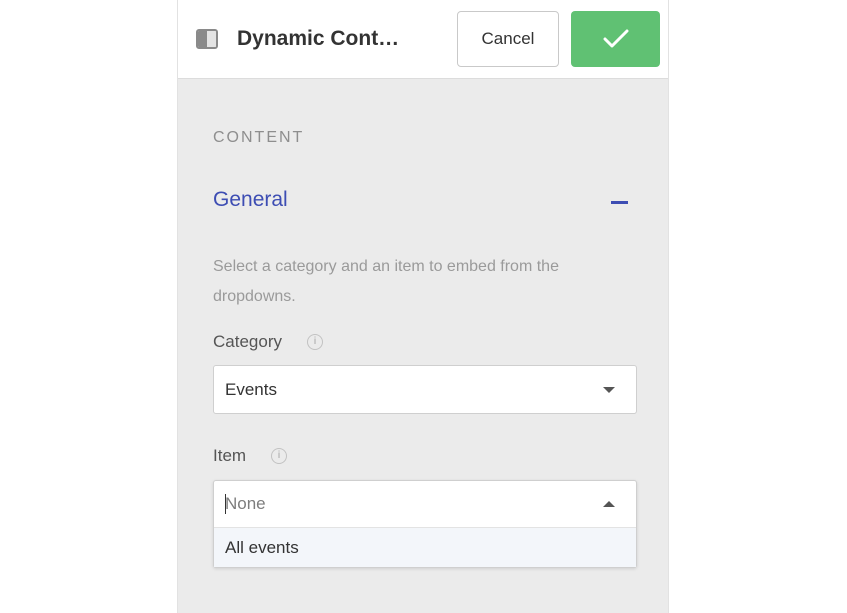 The width and height of the screenshot is (847, 613). I want to click on confirm-button, so click(615, 39).